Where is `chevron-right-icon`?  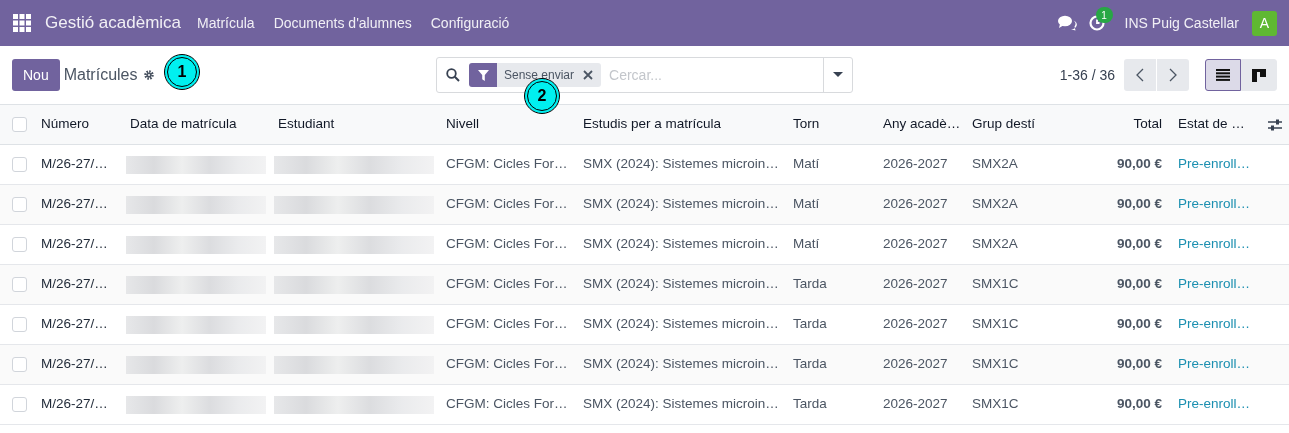
chevron-right-icon is located at coordinates (1173, 75).